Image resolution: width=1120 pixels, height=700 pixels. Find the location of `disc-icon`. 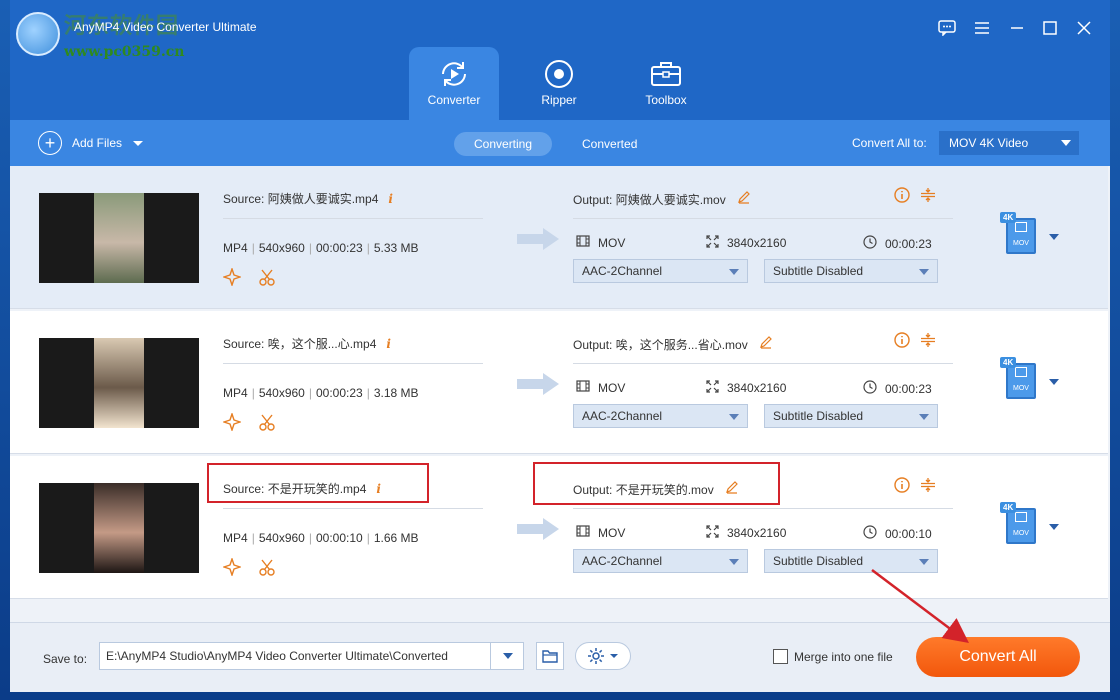

disc-icon is located at coordinates (559, 74).